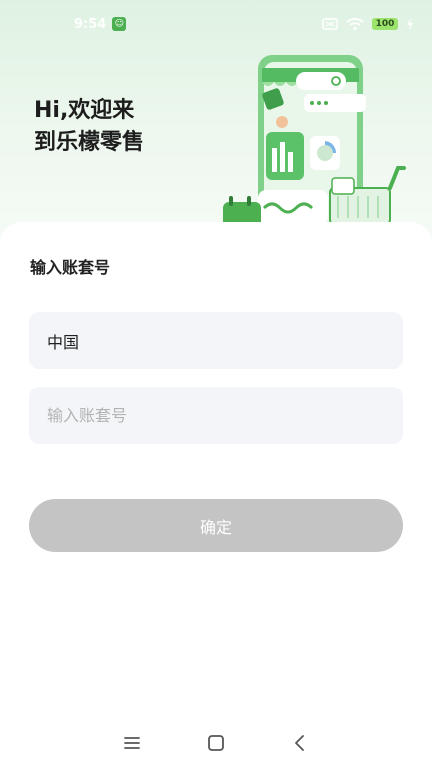 The height and width of the screenshot is (768, 432). I want to click on country-selector: 中国, so click(216, 340).